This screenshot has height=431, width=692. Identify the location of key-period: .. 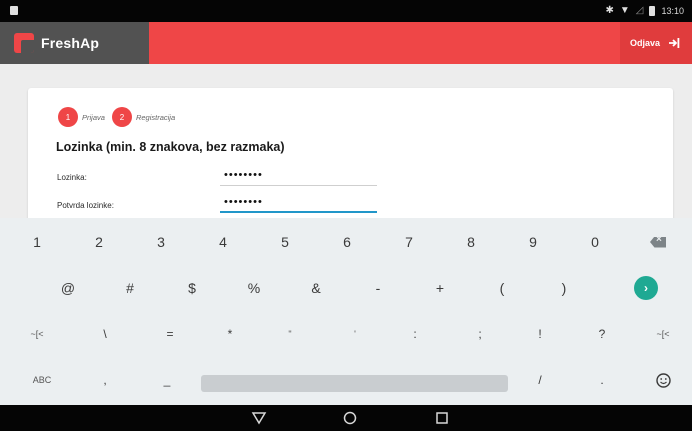
(602, 380).